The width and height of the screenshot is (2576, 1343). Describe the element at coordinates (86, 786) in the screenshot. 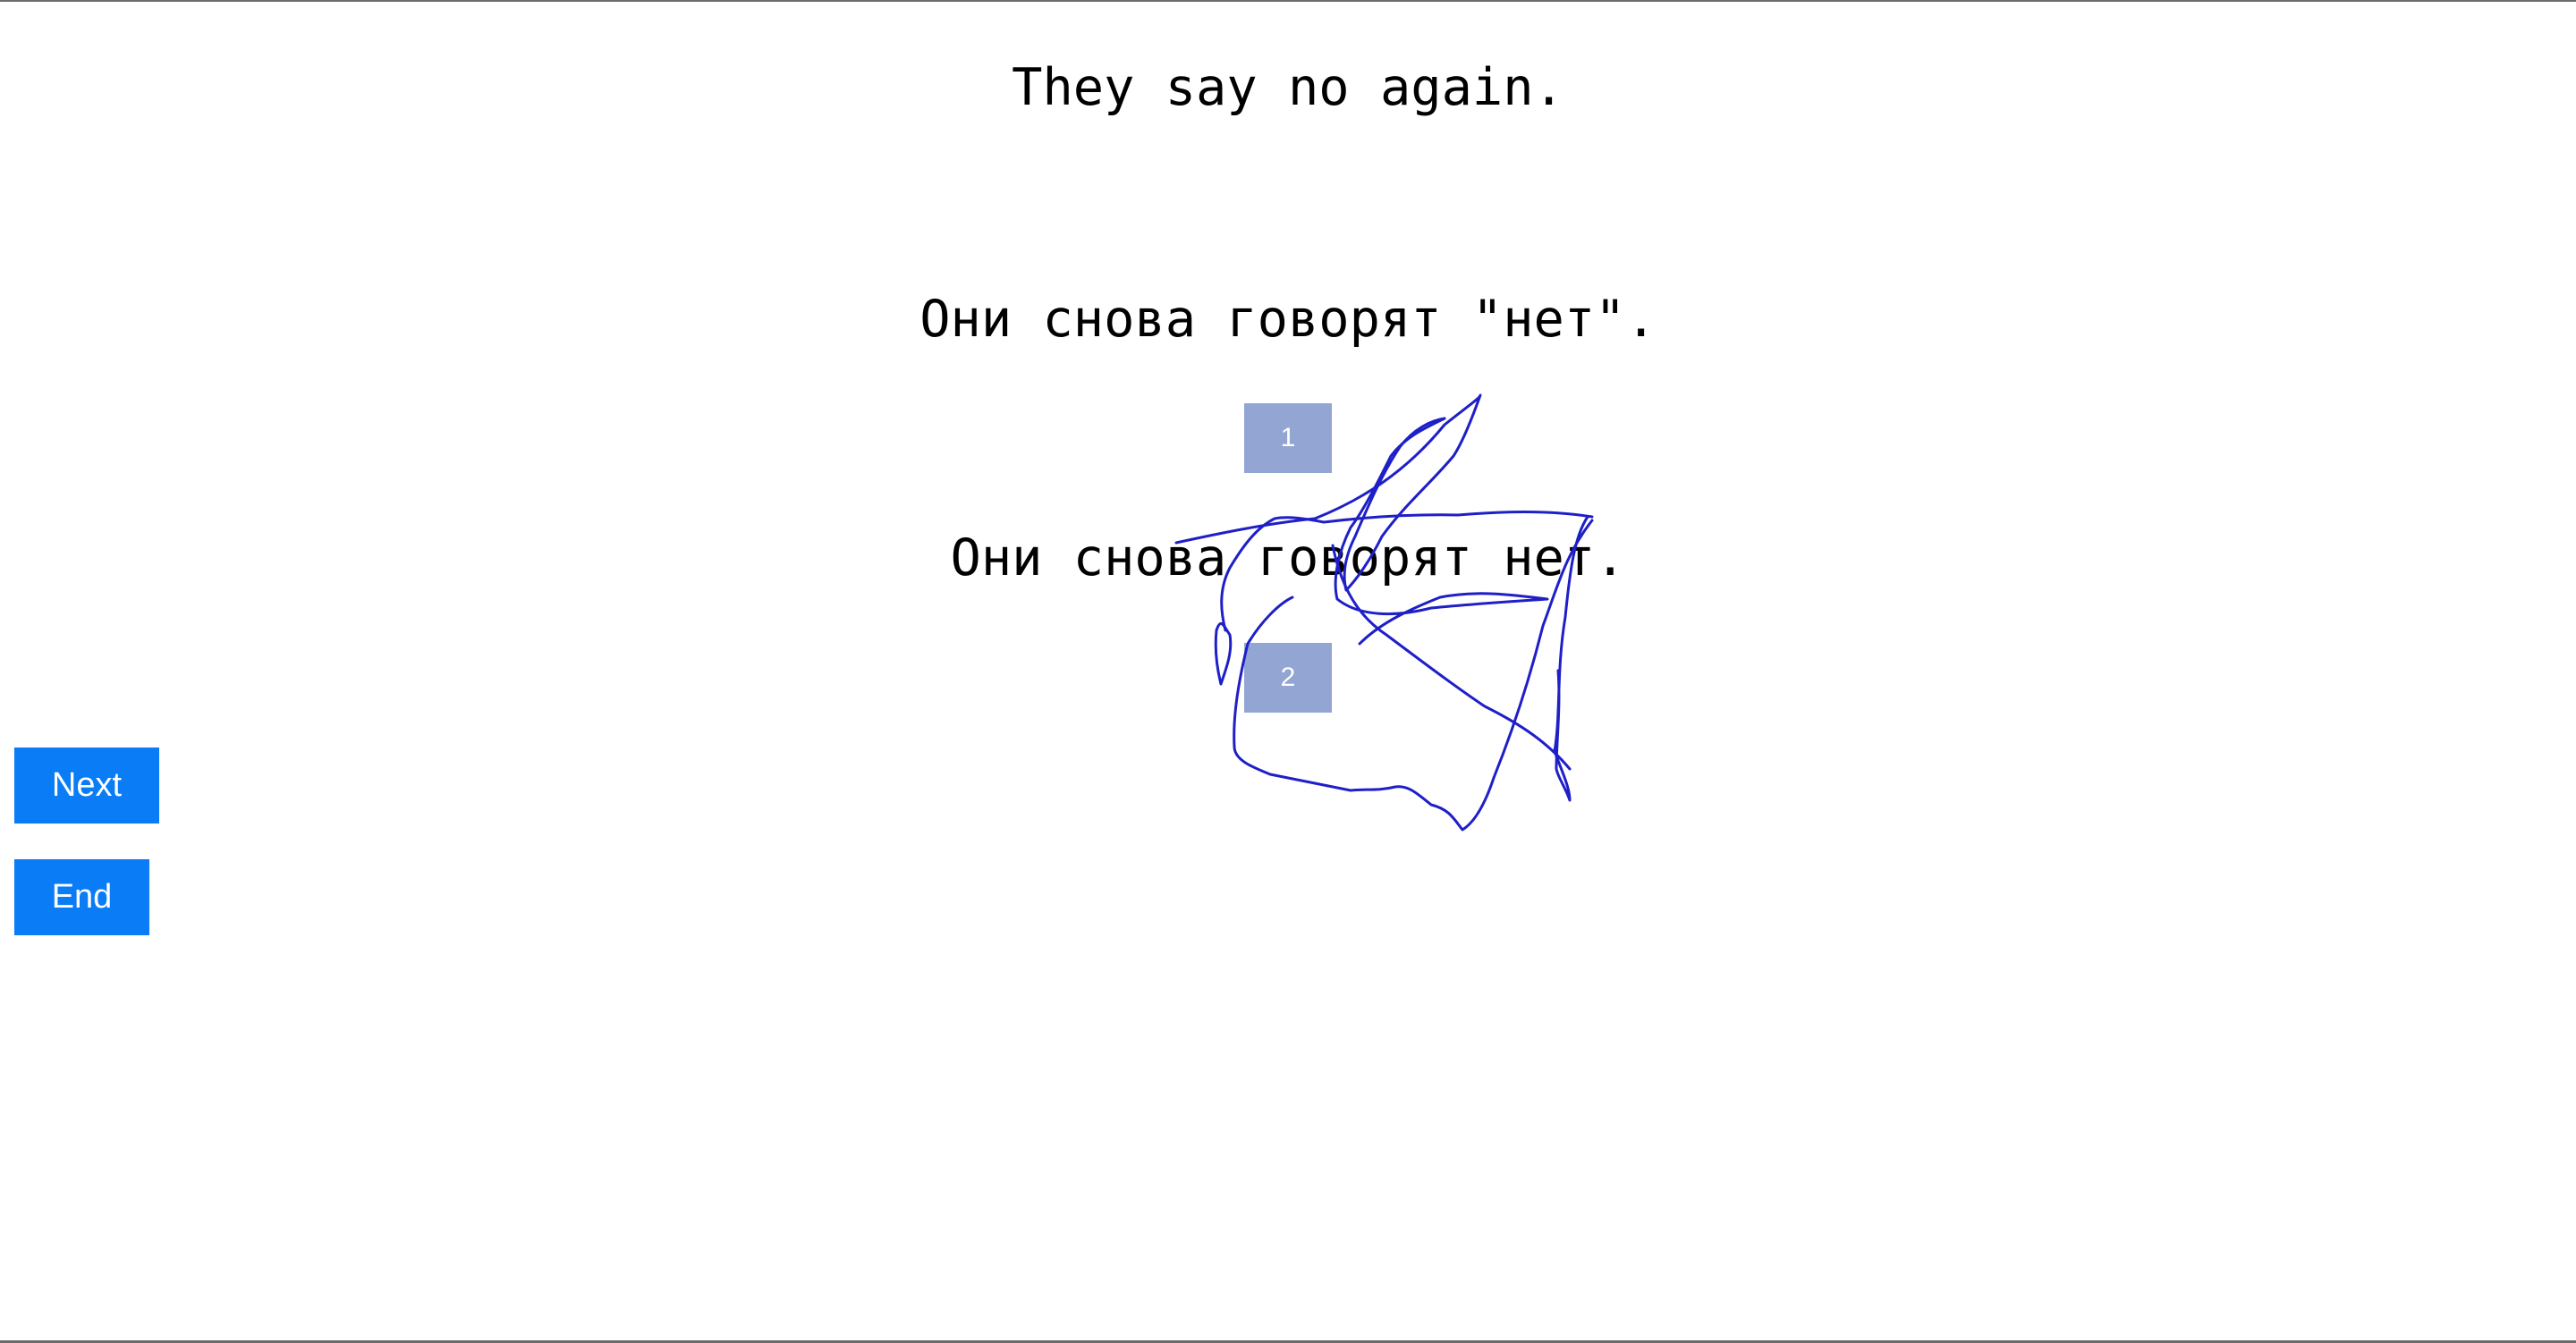

I see `next-button: Next` at that location.